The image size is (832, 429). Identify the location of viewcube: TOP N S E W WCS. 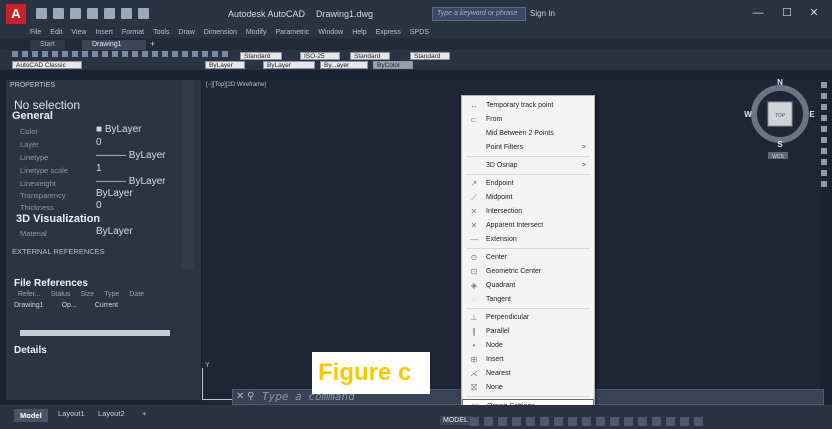
(782, 119).